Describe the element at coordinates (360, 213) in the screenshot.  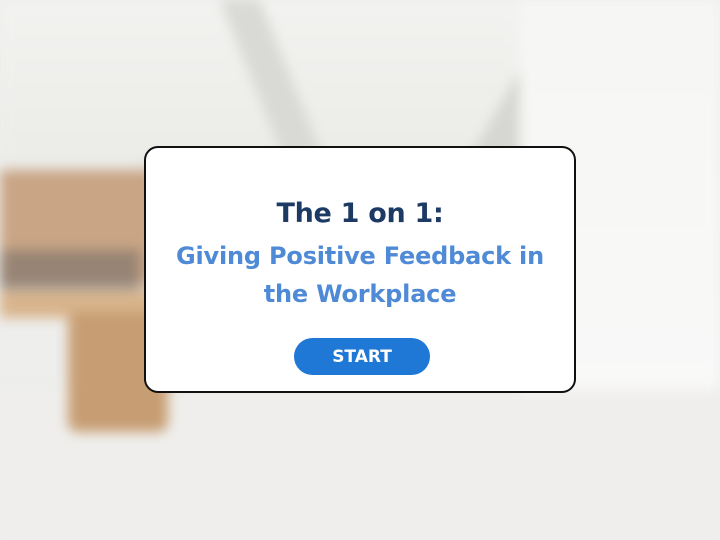
I see `card-title: The 1 on 1:` at that location.